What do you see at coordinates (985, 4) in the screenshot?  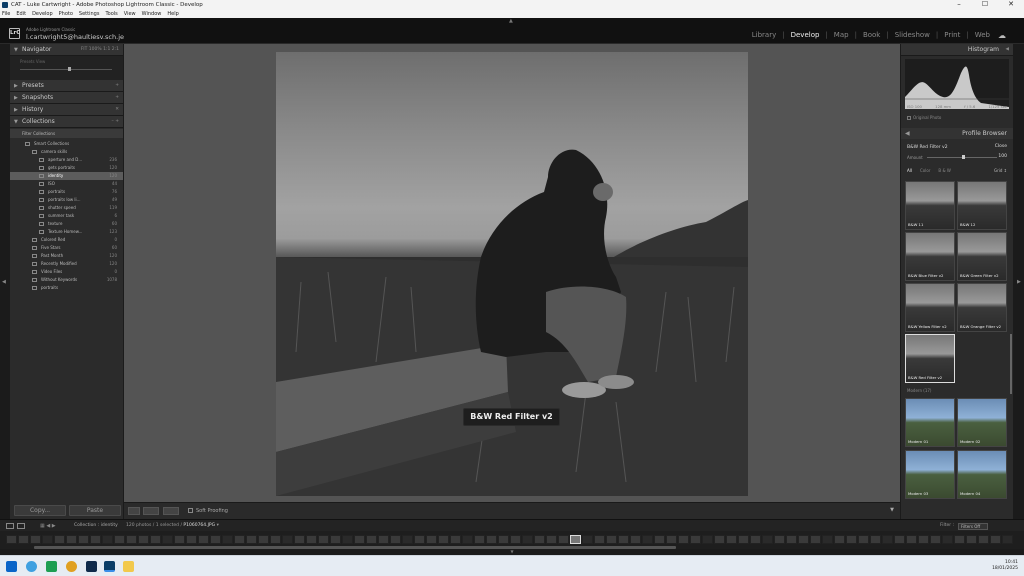 I see `maximize-button: ☐` at bounding box center [985, 4].